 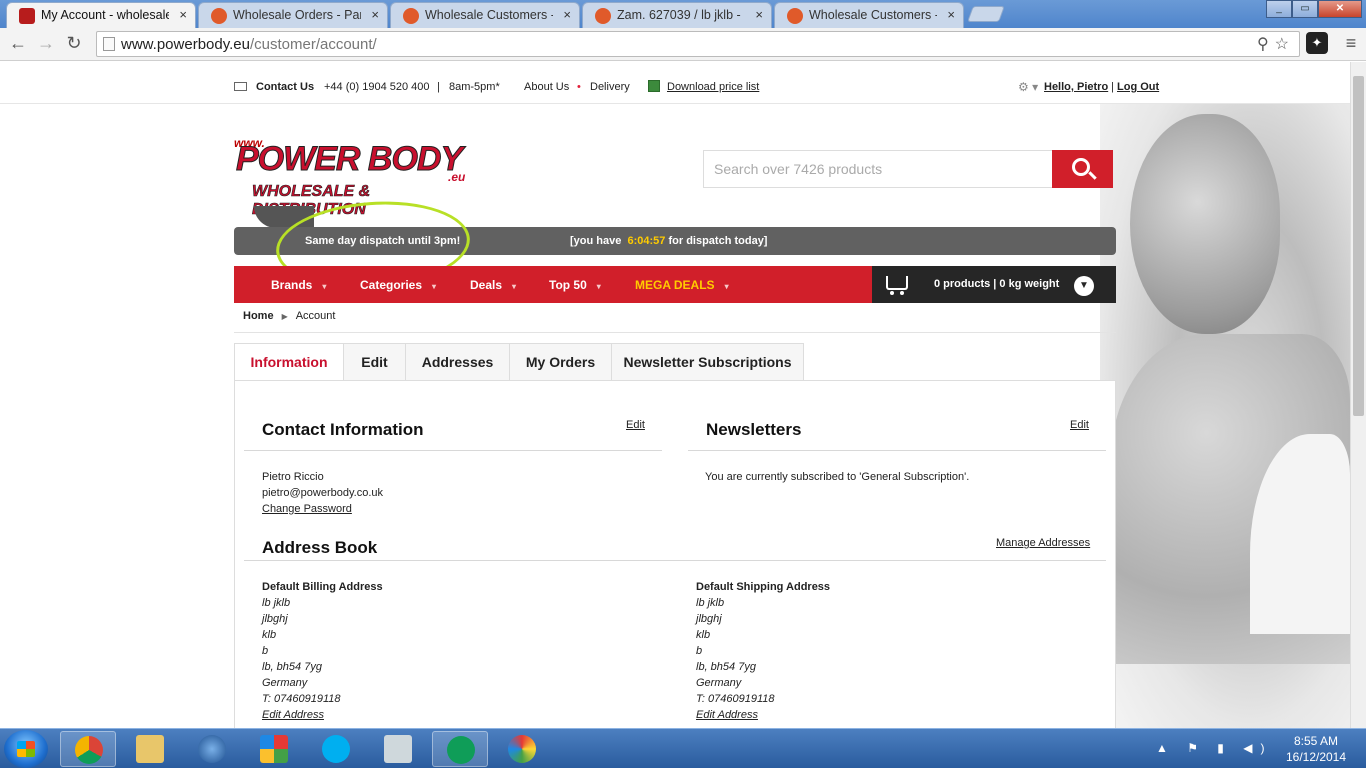 I want to click on nav-deals: Deals ▾, so click(x=493, y=285).